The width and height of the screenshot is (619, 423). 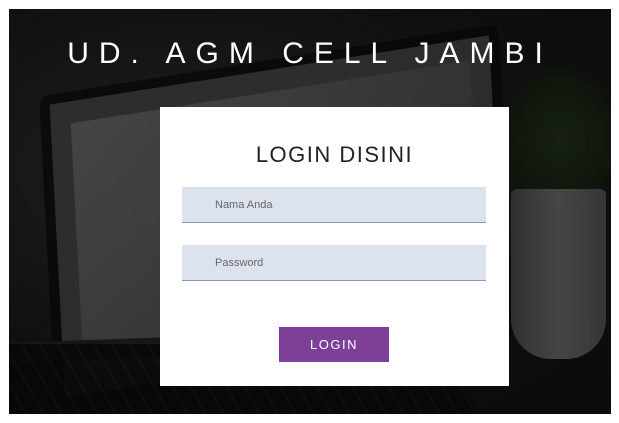 I want to click on login-button: LOGIN, so click(x=334, y=344).